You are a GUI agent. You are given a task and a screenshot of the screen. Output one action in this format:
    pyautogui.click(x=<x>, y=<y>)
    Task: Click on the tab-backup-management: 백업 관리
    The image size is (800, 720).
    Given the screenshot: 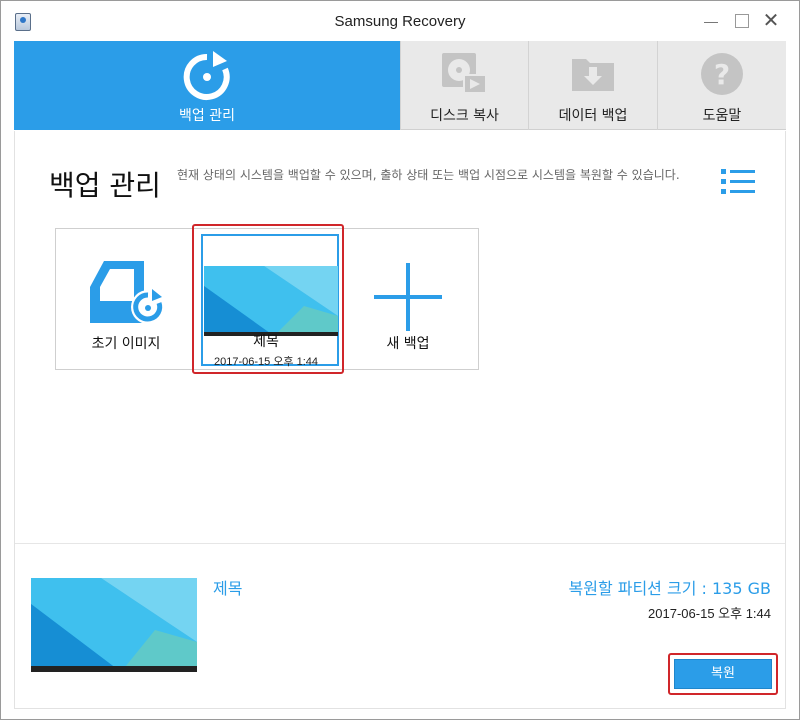 What is the action you would take?
    pyautogui.click(x=207, y=85)
    